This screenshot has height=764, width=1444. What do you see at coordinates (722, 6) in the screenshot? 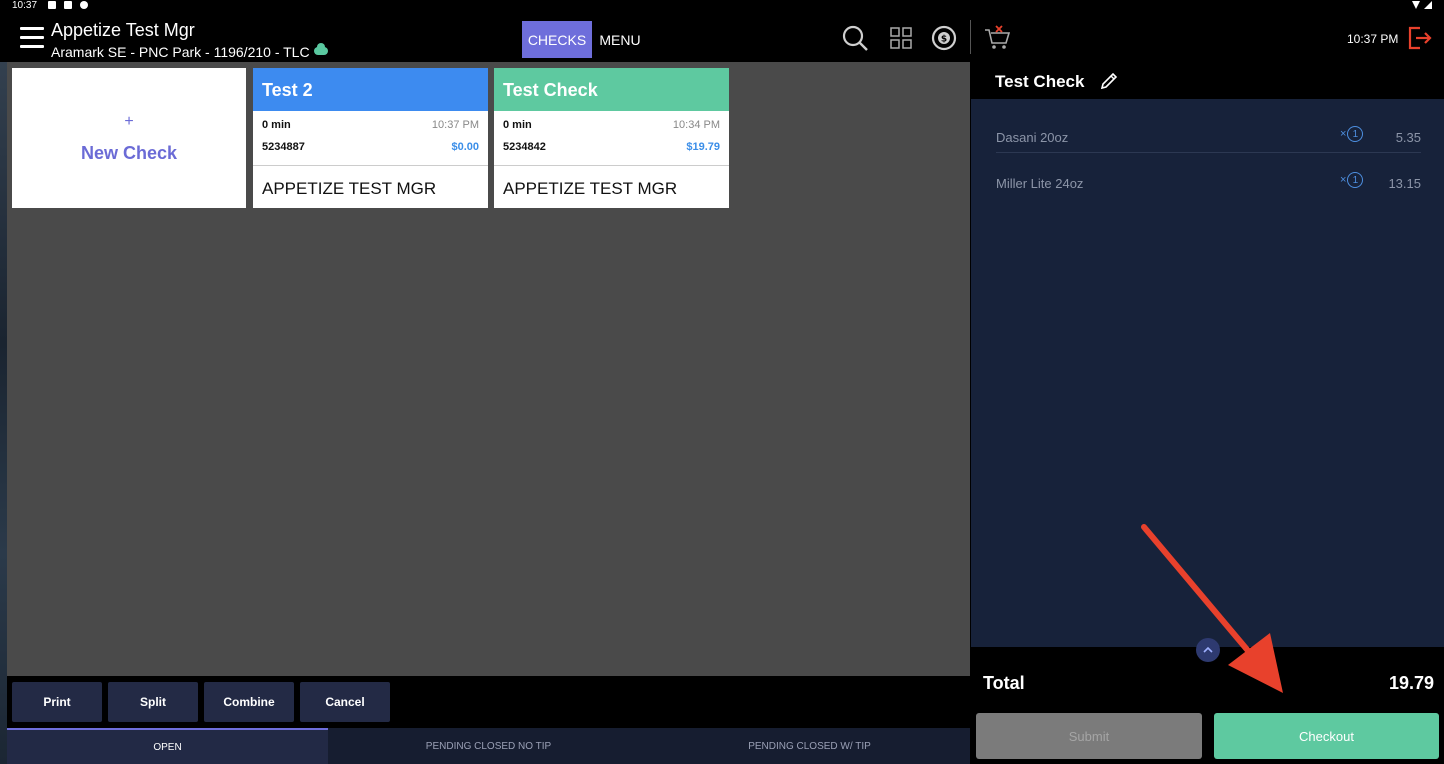
I see `system-status-bar: 10:37` at bounding box center [722, 6].